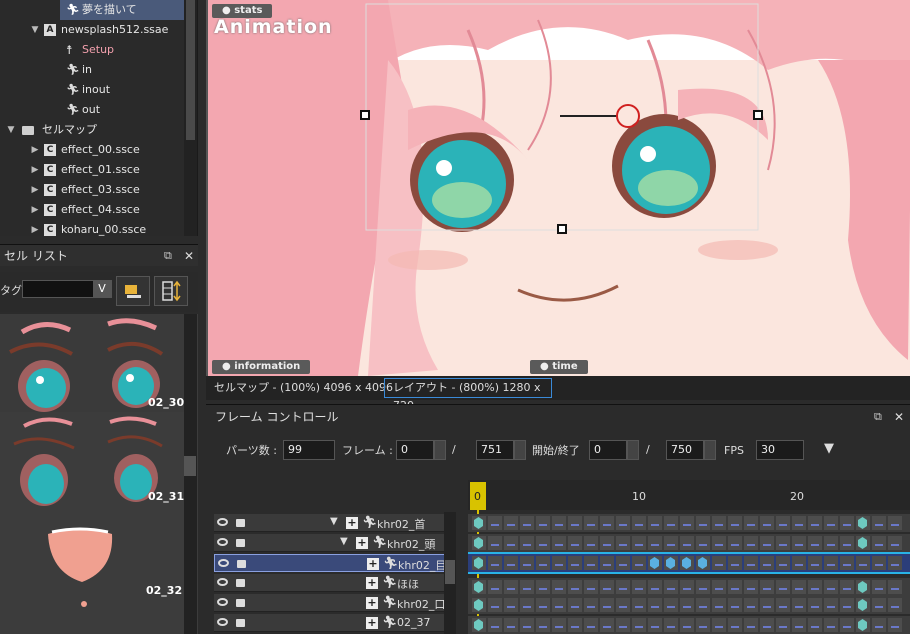  I want to click on tree-item-inout: 🏃︎ inout, so click(122, 90).